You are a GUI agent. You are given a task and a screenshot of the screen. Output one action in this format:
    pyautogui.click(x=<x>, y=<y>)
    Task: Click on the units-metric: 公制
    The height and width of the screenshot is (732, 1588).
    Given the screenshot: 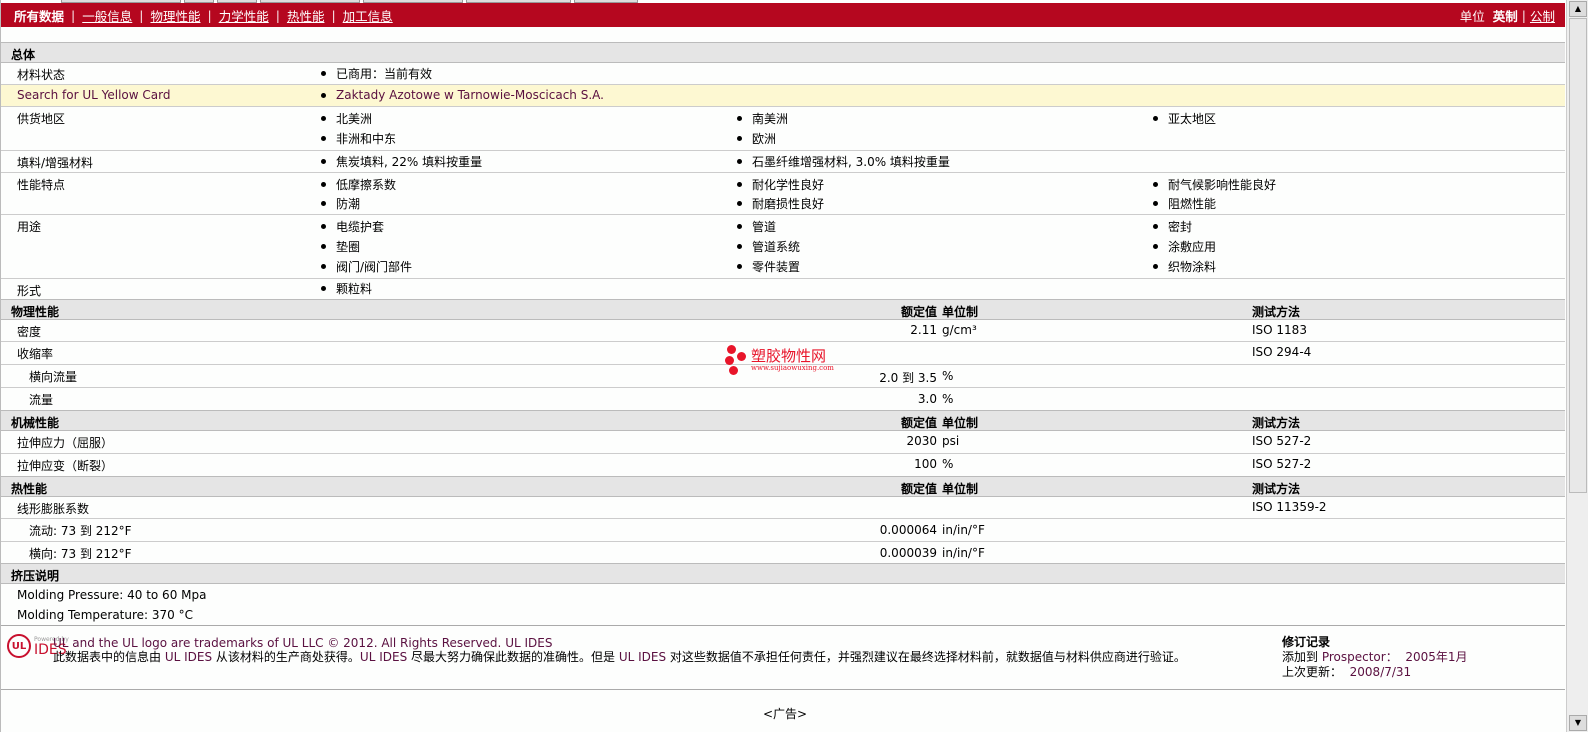 What is the action you would take?
    pyautogui.click(x=1542, y=15)
    